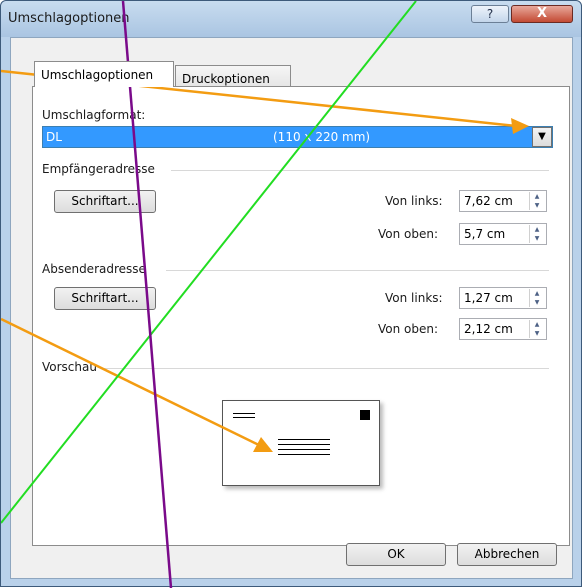  What do you see at coordinates (132, 383) in the screenshot?
I see `annotation-arrow-line` at bounding box center [132, 383].